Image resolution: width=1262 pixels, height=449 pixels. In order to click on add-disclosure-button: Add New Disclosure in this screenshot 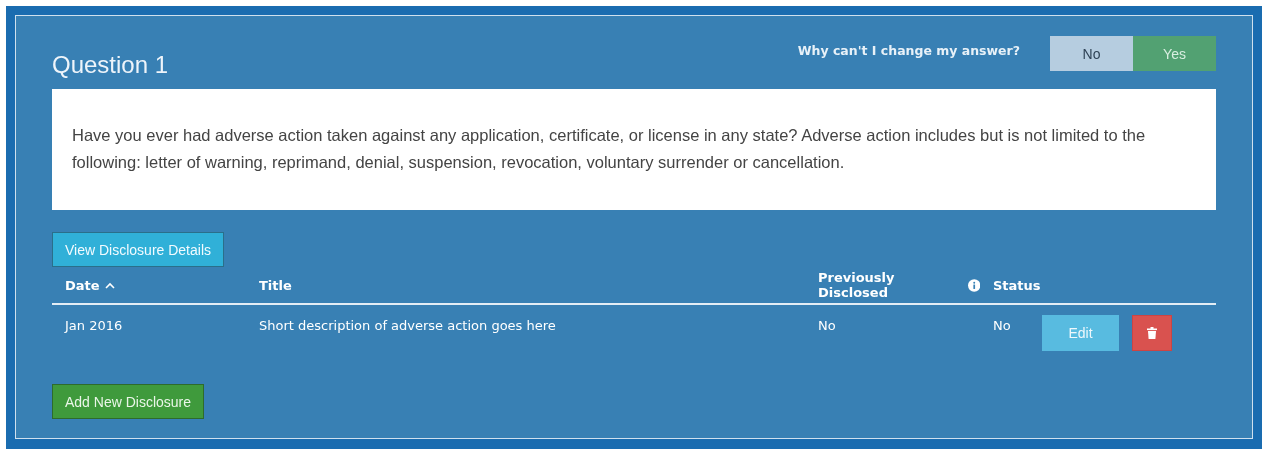, I will do `click(128, 401)`.